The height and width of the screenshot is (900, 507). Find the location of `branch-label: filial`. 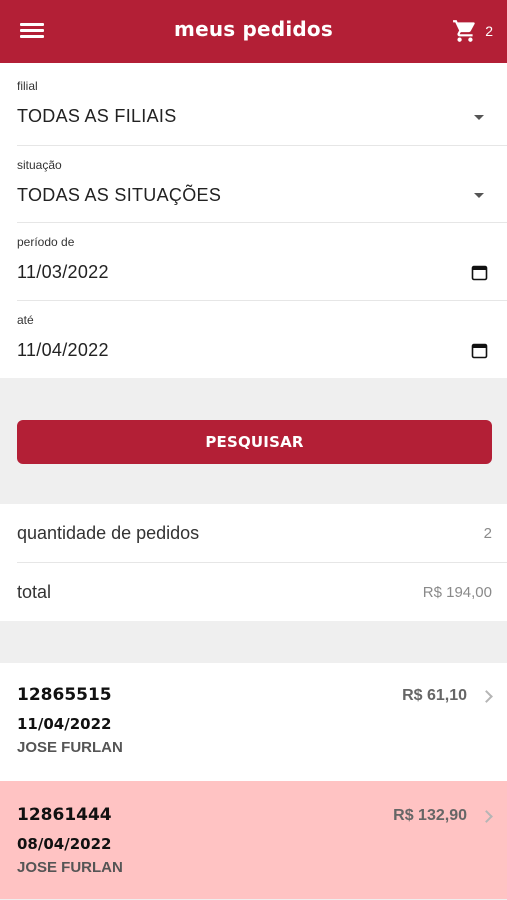

branch-label: filial is located at coordinates (27, 86).